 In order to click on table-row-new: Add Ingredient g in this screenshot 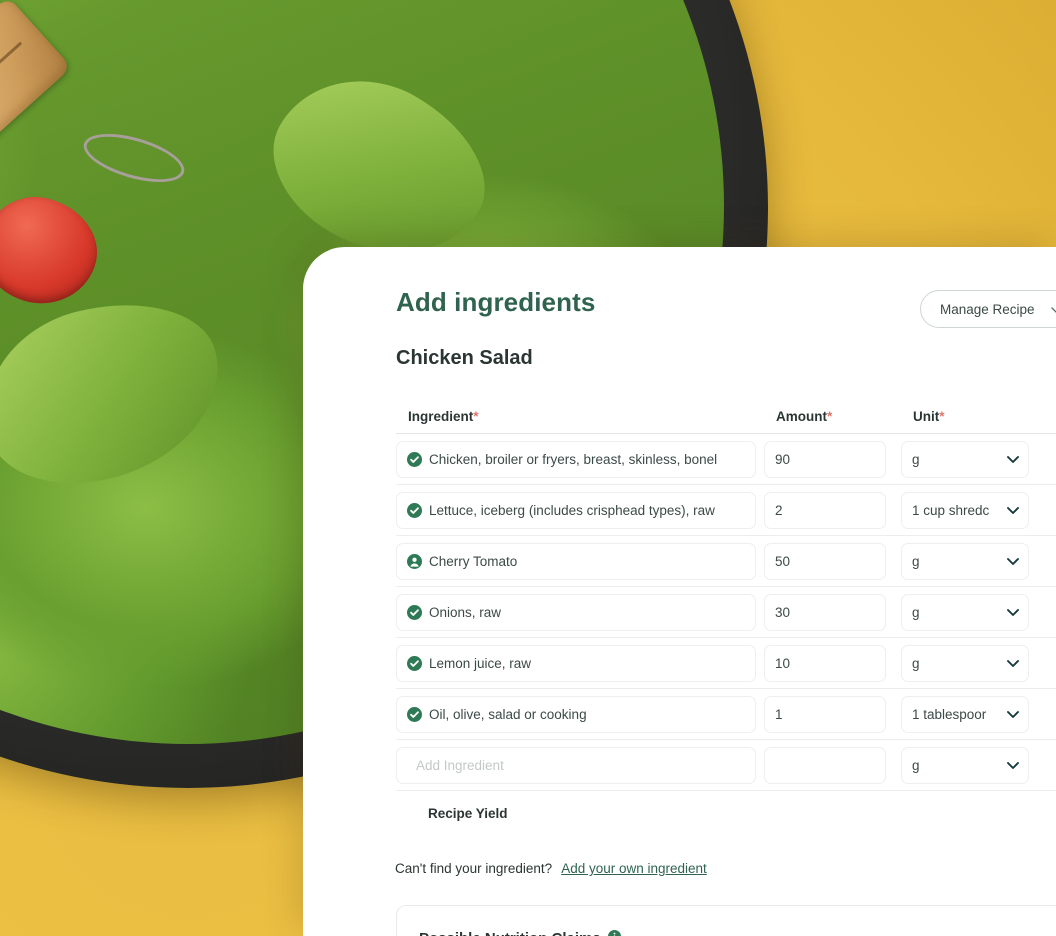, I will do `click(726, 765)`.